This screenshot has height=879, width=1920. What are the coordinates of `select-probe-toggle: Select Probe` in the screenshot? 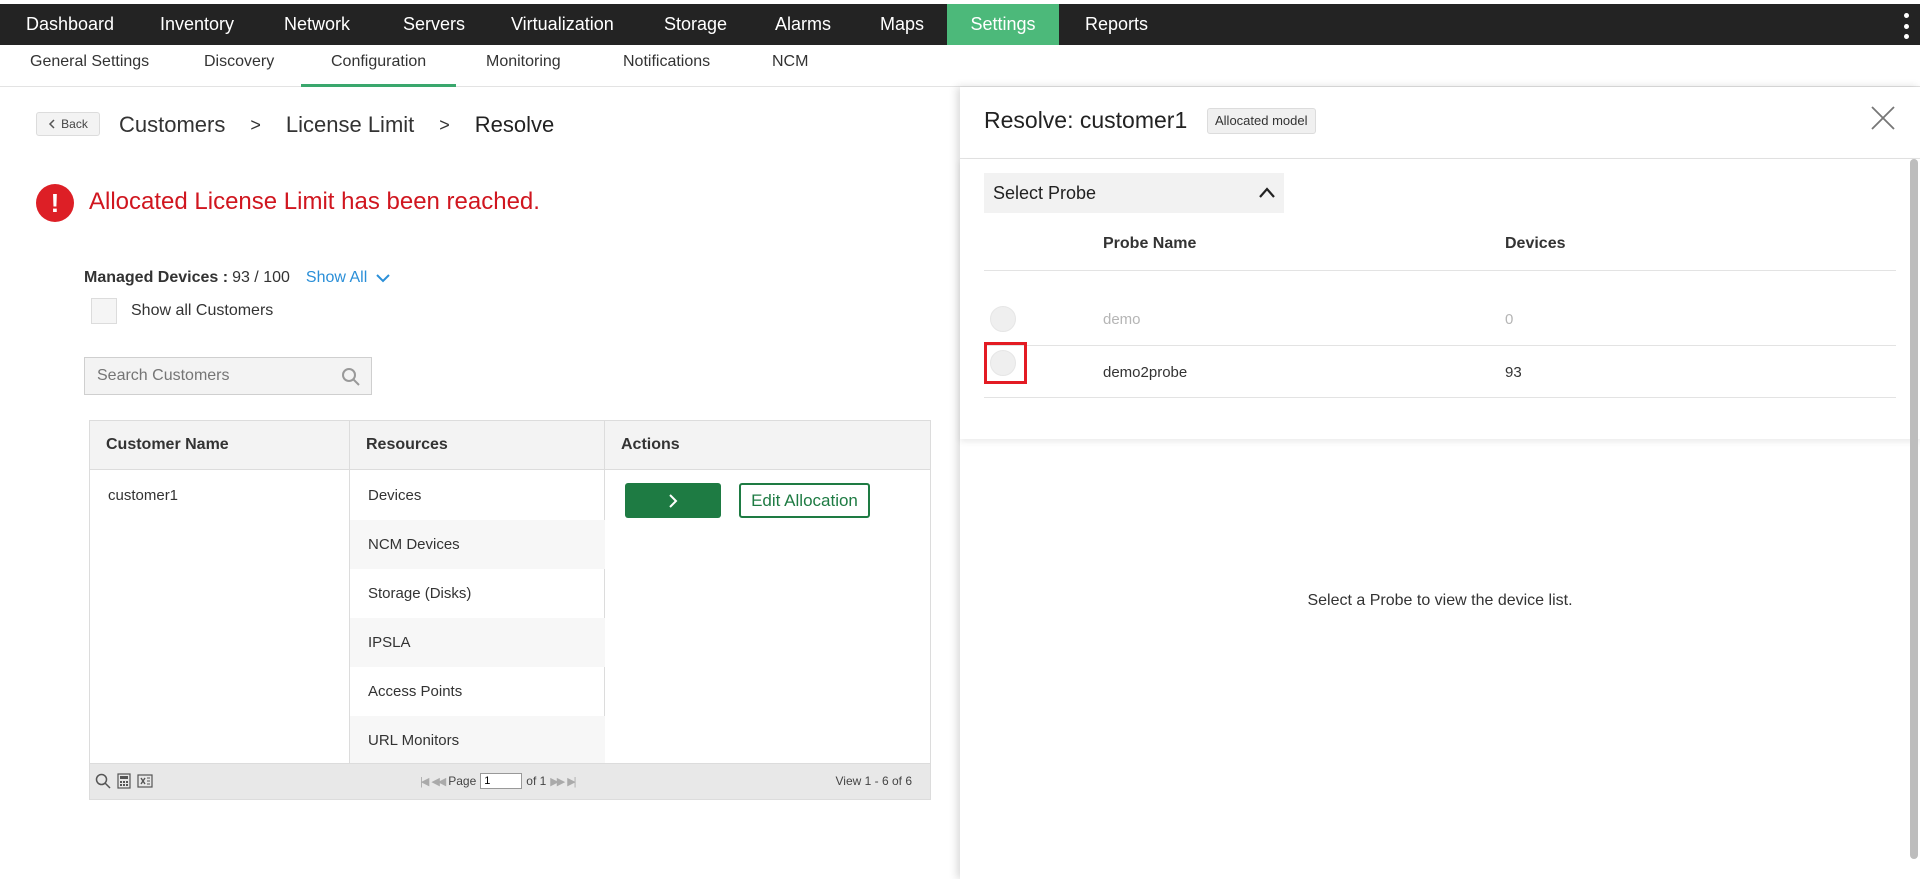 It's located at (1134, 193).